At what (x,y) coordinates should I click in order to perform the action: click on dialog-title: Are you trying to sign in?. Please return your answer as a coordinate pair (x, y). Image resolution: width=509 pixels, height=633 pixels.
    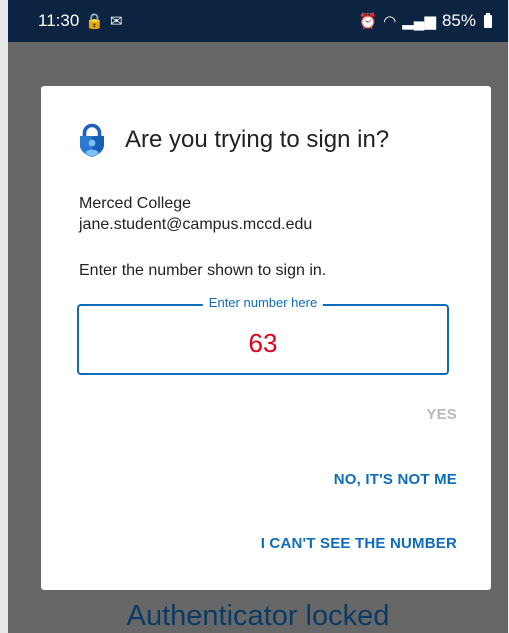
    Looking at the image, I should click on (257, 139).